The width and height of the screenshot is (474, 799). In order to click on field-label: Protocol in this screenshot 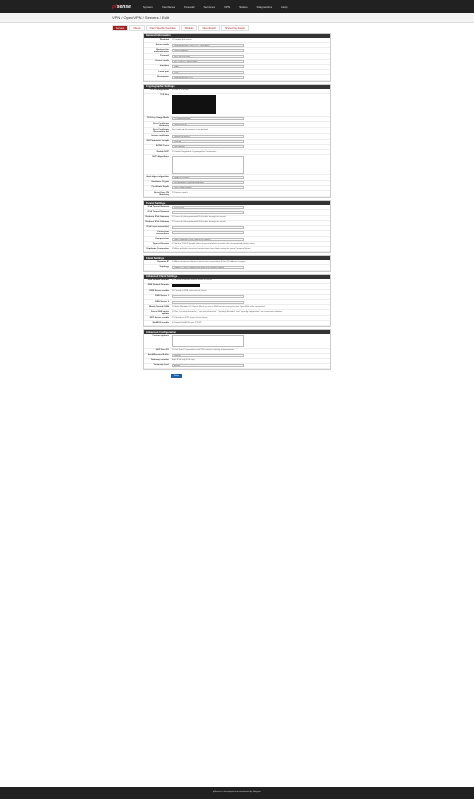, I will do `click(164, 56)`.